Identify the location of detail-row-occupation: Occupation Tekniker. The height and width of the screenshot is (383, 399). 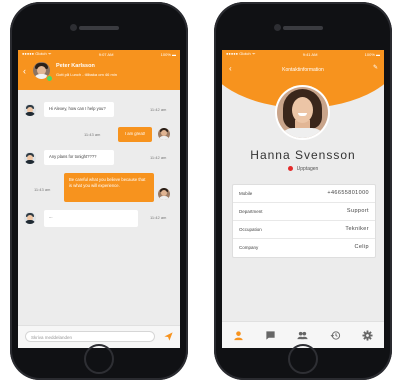
(304, 230).